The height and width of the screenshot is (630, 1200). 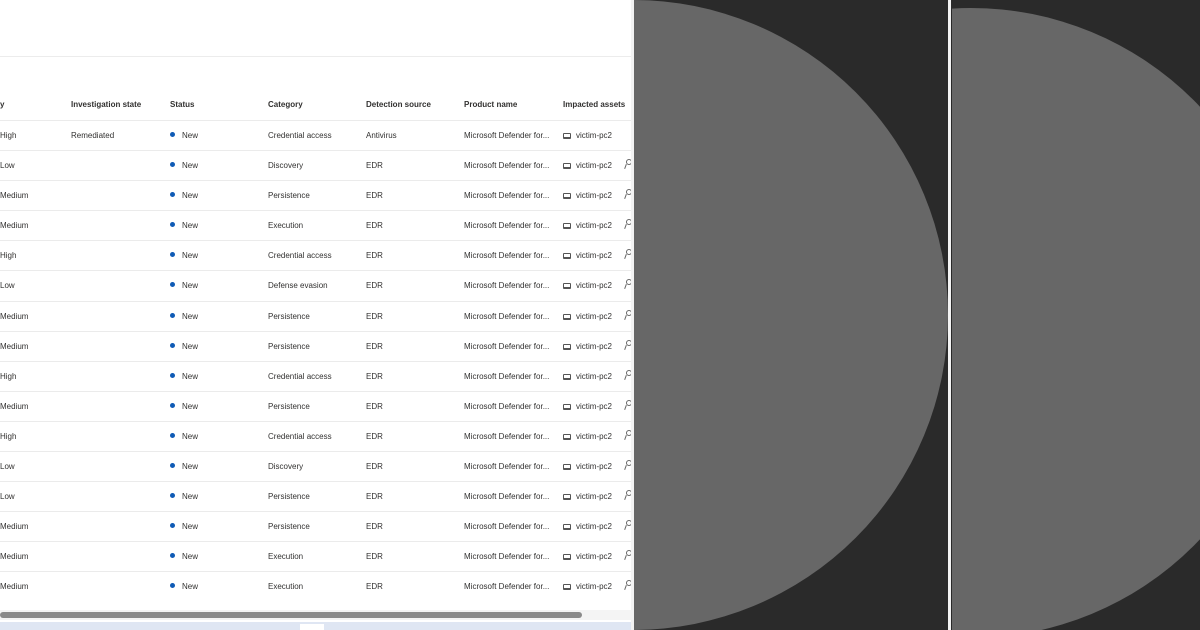 What do you see at coordinates (285, 104) in the screenshot?
I see `column-category: Category` at bounding box center [285, 104].